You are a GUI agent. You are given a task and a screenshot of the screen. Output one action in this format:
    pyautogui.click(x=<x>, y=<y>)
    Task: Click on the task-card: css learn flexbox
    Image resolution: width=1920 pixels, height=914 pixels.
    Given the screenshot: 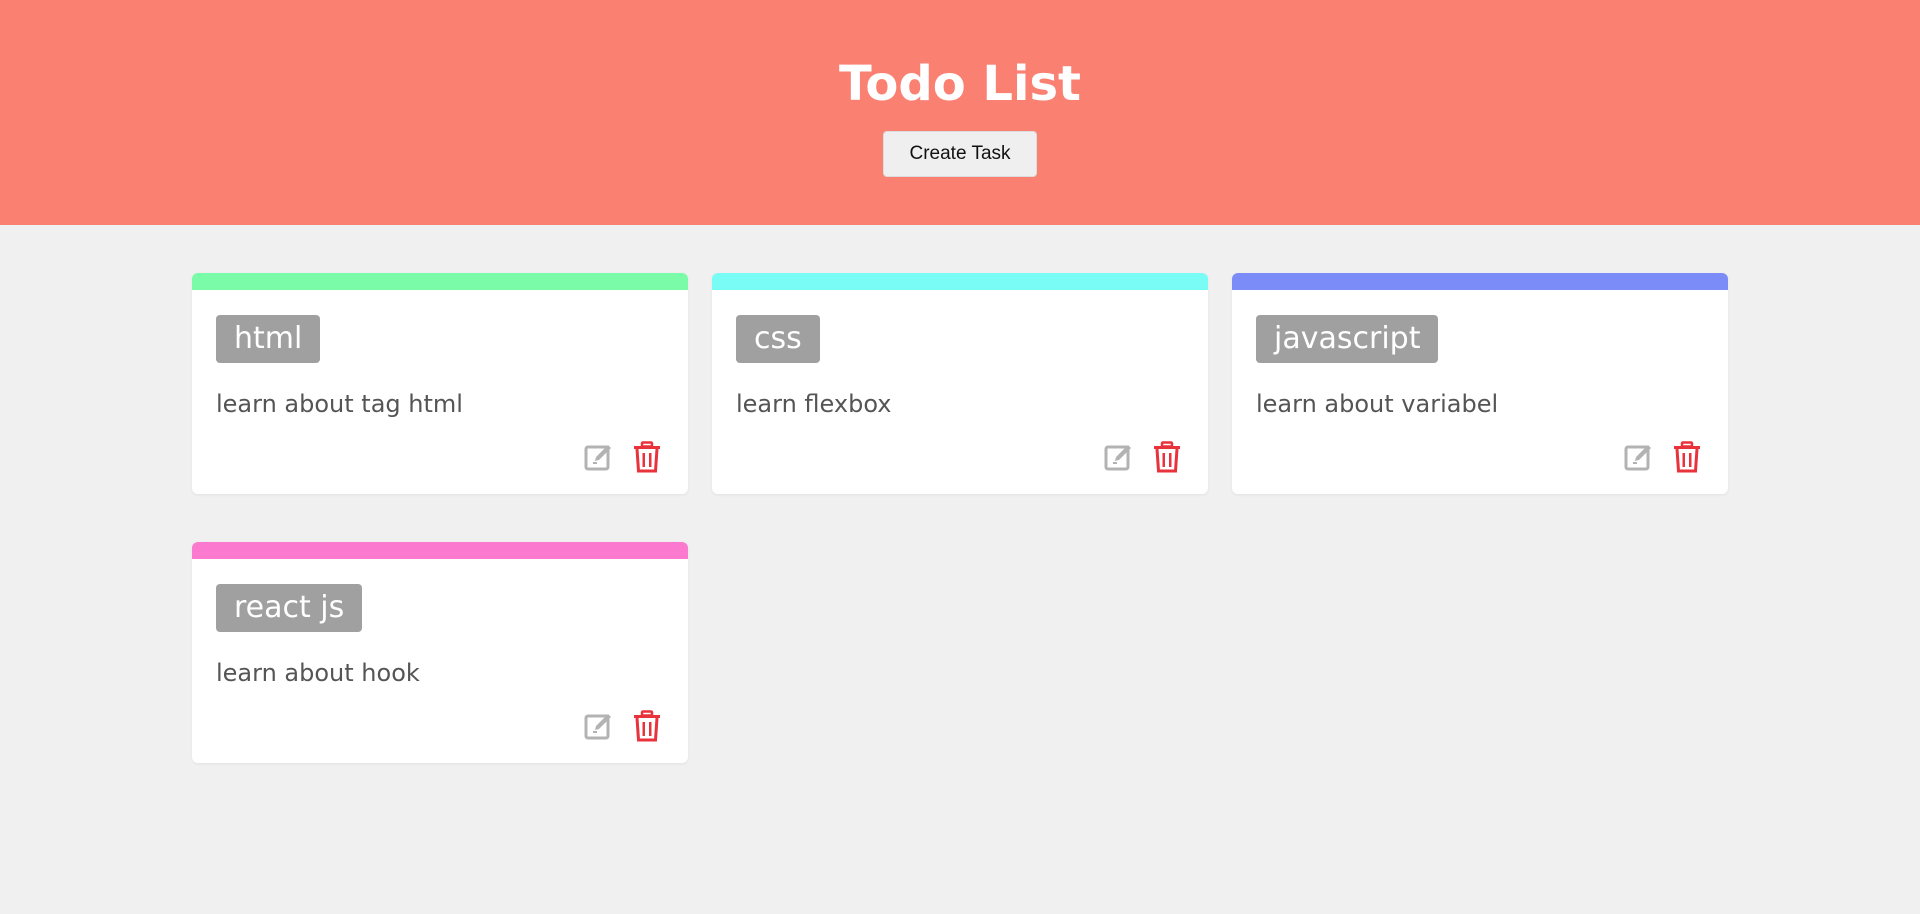 What is the action you would take?
    pyautogui.click(x=960, y=383)
    